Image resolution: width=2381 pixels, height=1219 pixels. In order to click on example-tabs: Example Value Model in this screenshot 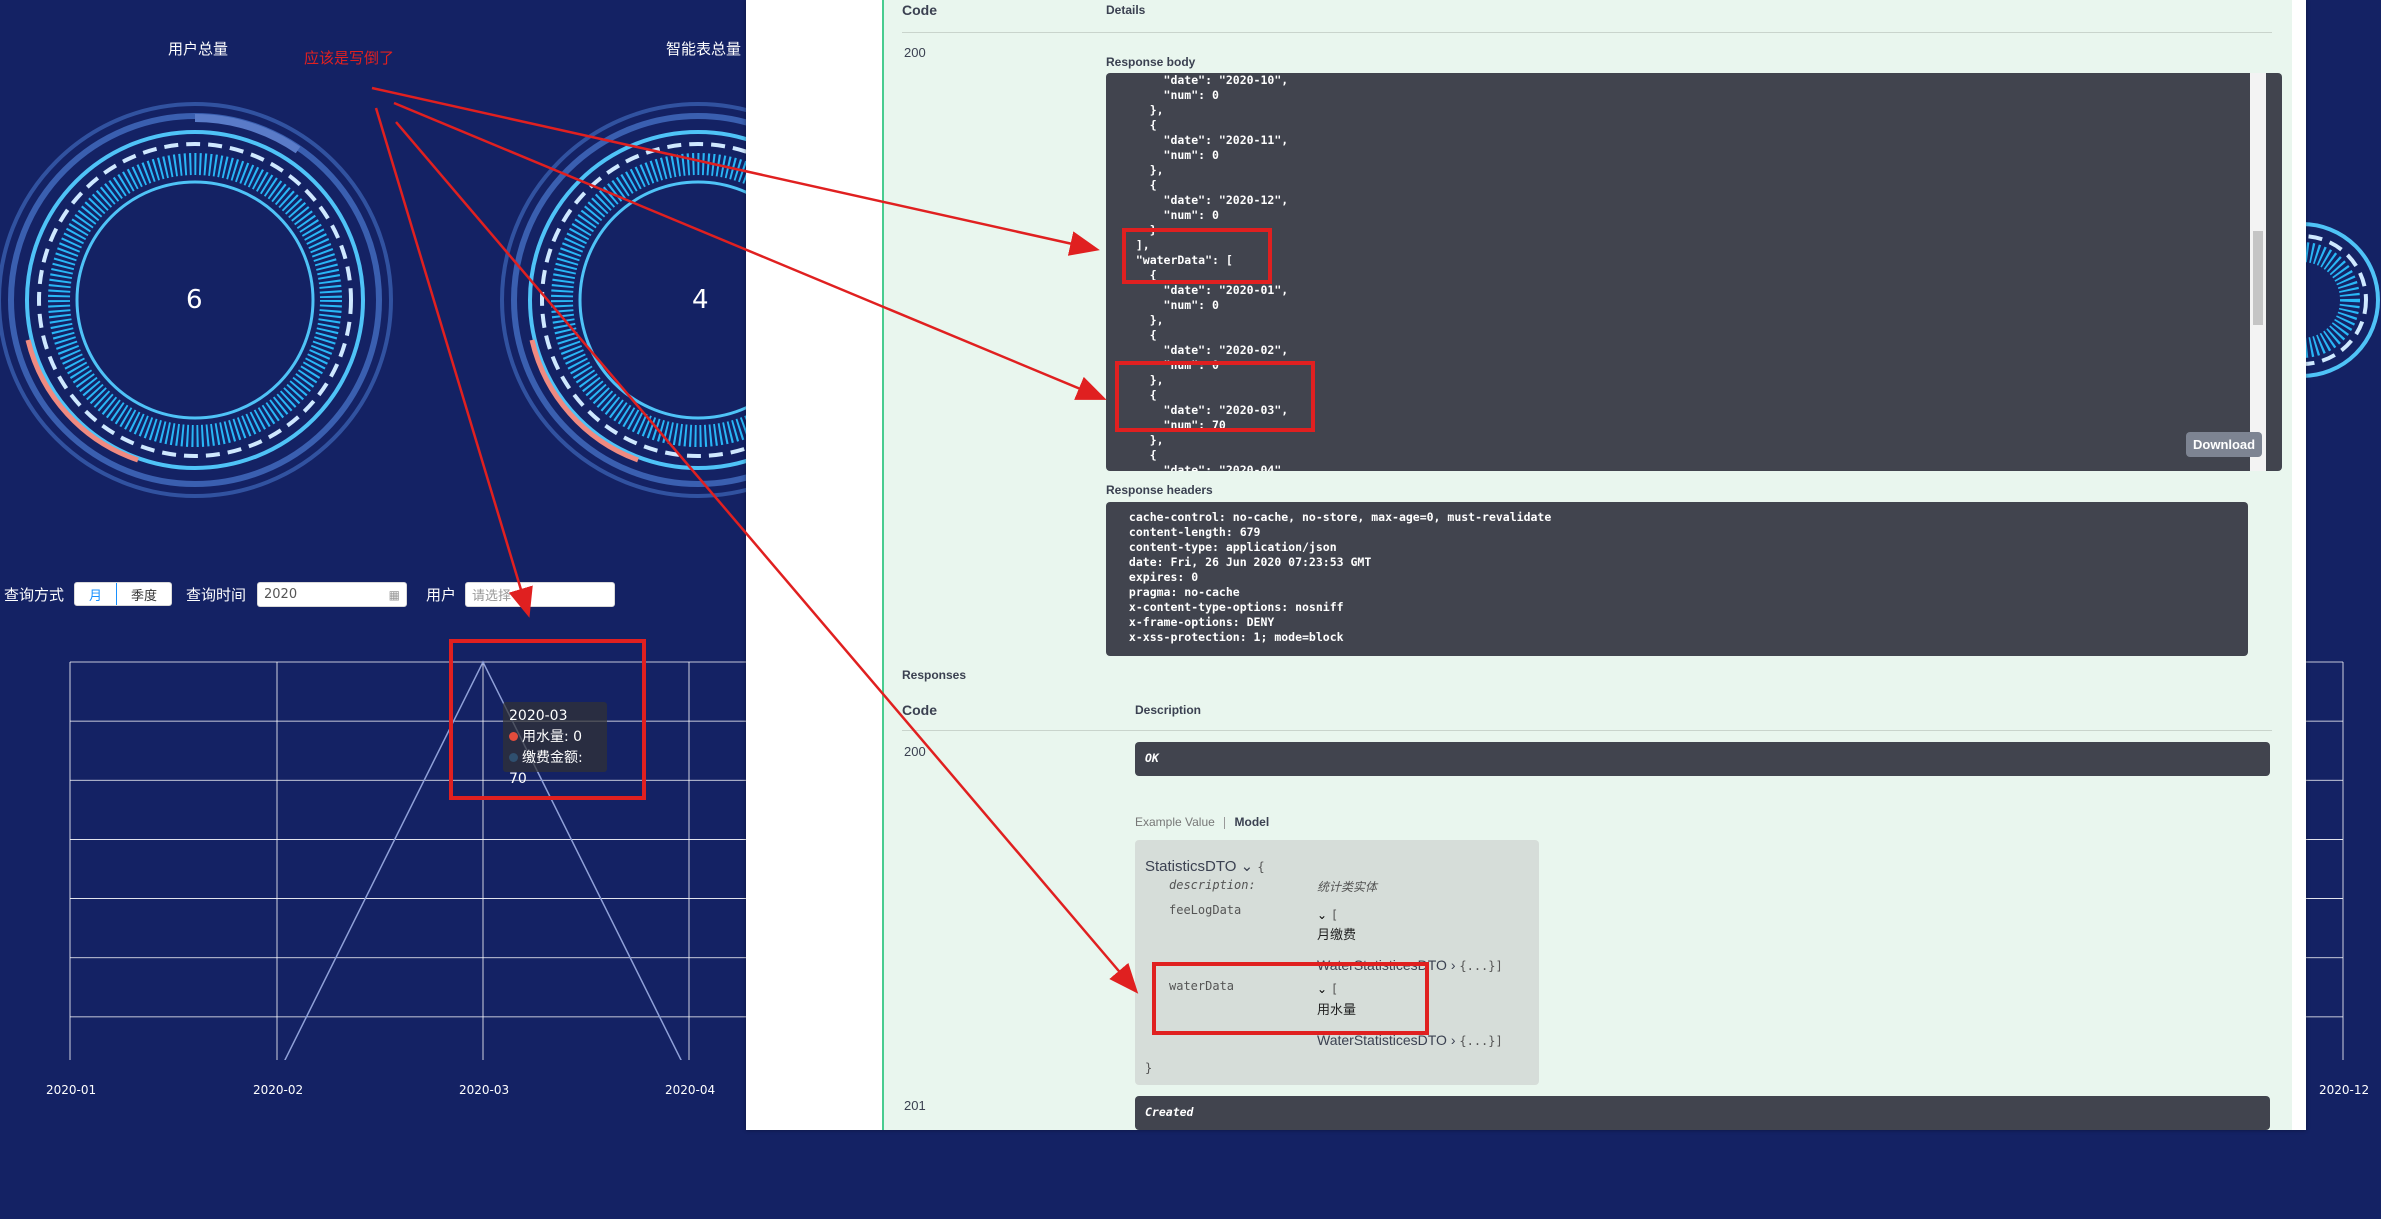, I will do `click(1202, 822)`.